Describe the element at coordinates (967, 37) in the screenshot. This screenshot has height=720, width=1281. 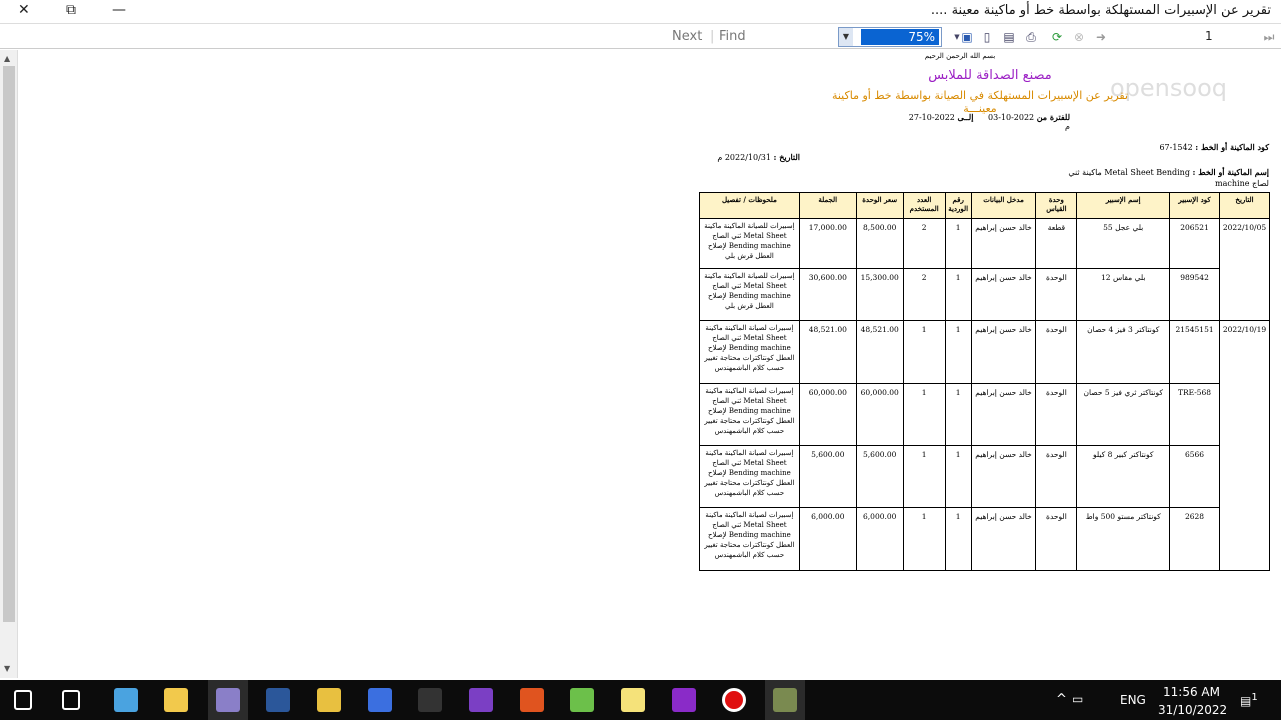
I see `save-icon: ▣` at that location.